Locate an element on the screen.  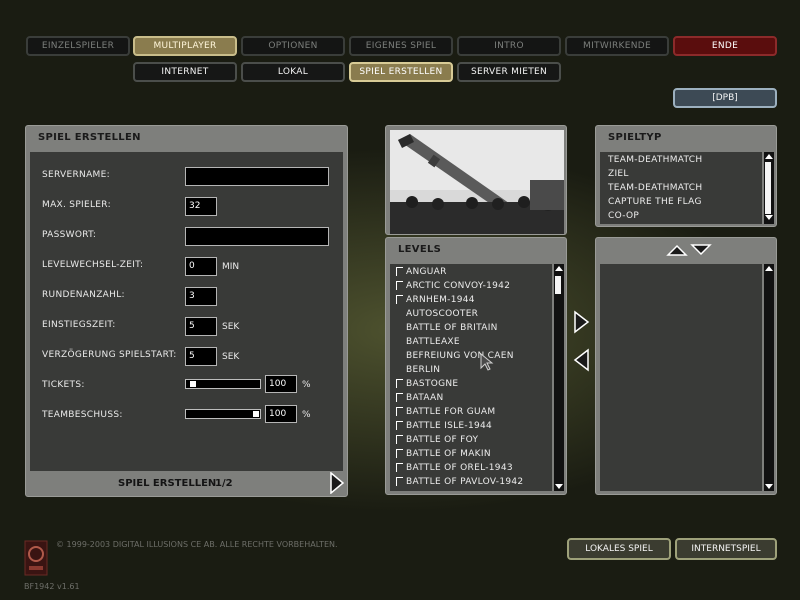
tickets-slider is located at coordinates (223, 384).